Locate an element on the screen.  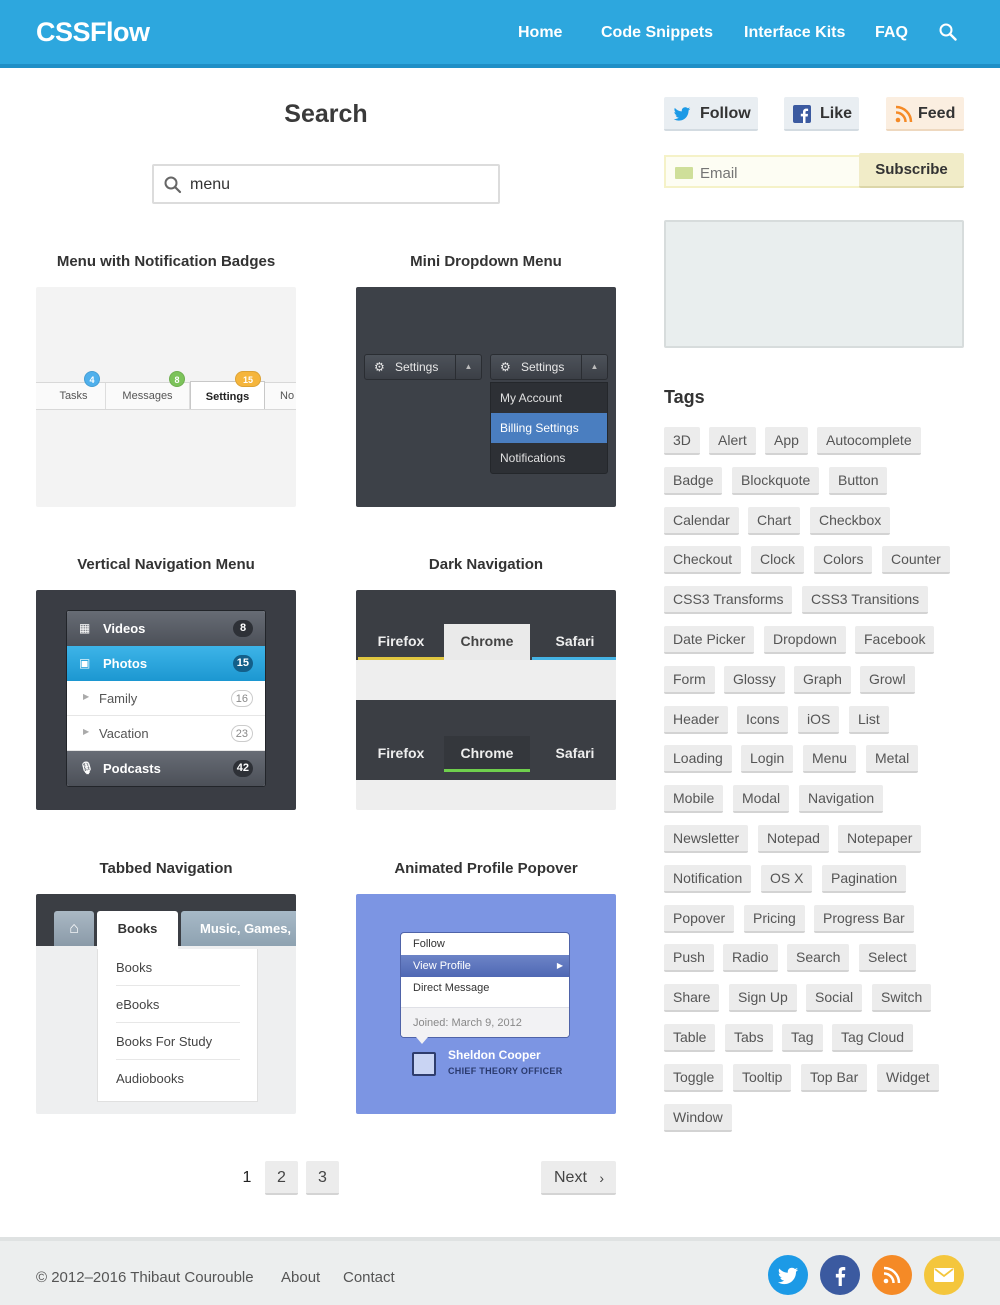
tag-social: Social is located at coordinates (834, 998).